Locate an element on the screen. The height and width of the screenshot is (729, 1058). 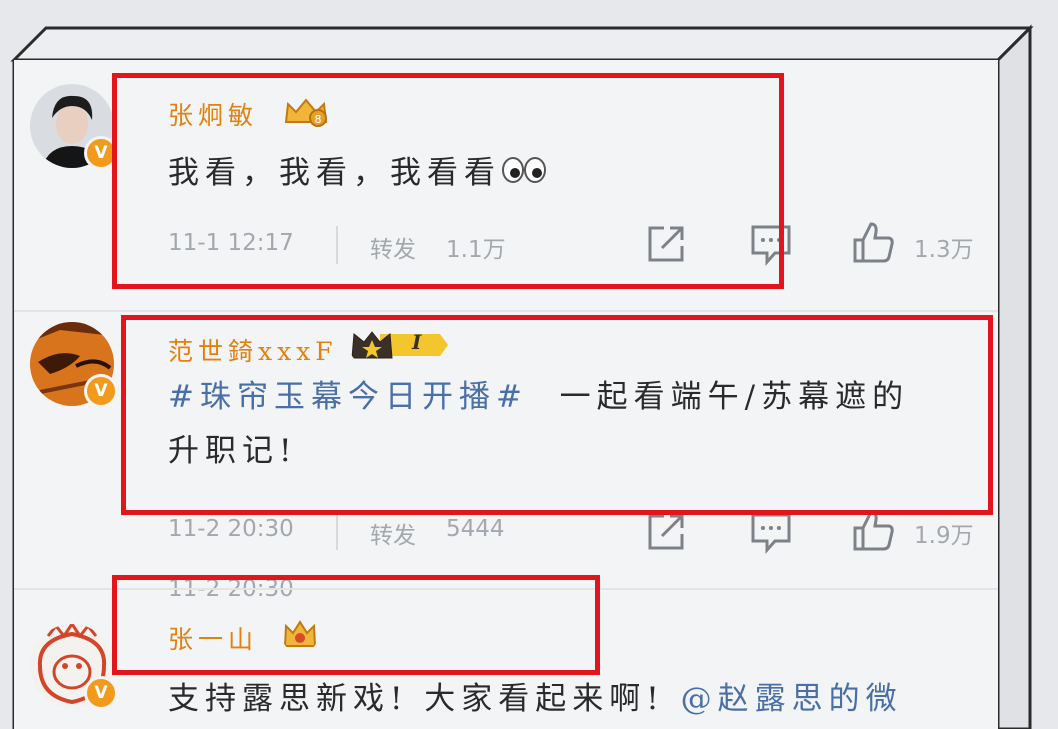
like-count: 1.3万 is located at coordinates (944, 250).